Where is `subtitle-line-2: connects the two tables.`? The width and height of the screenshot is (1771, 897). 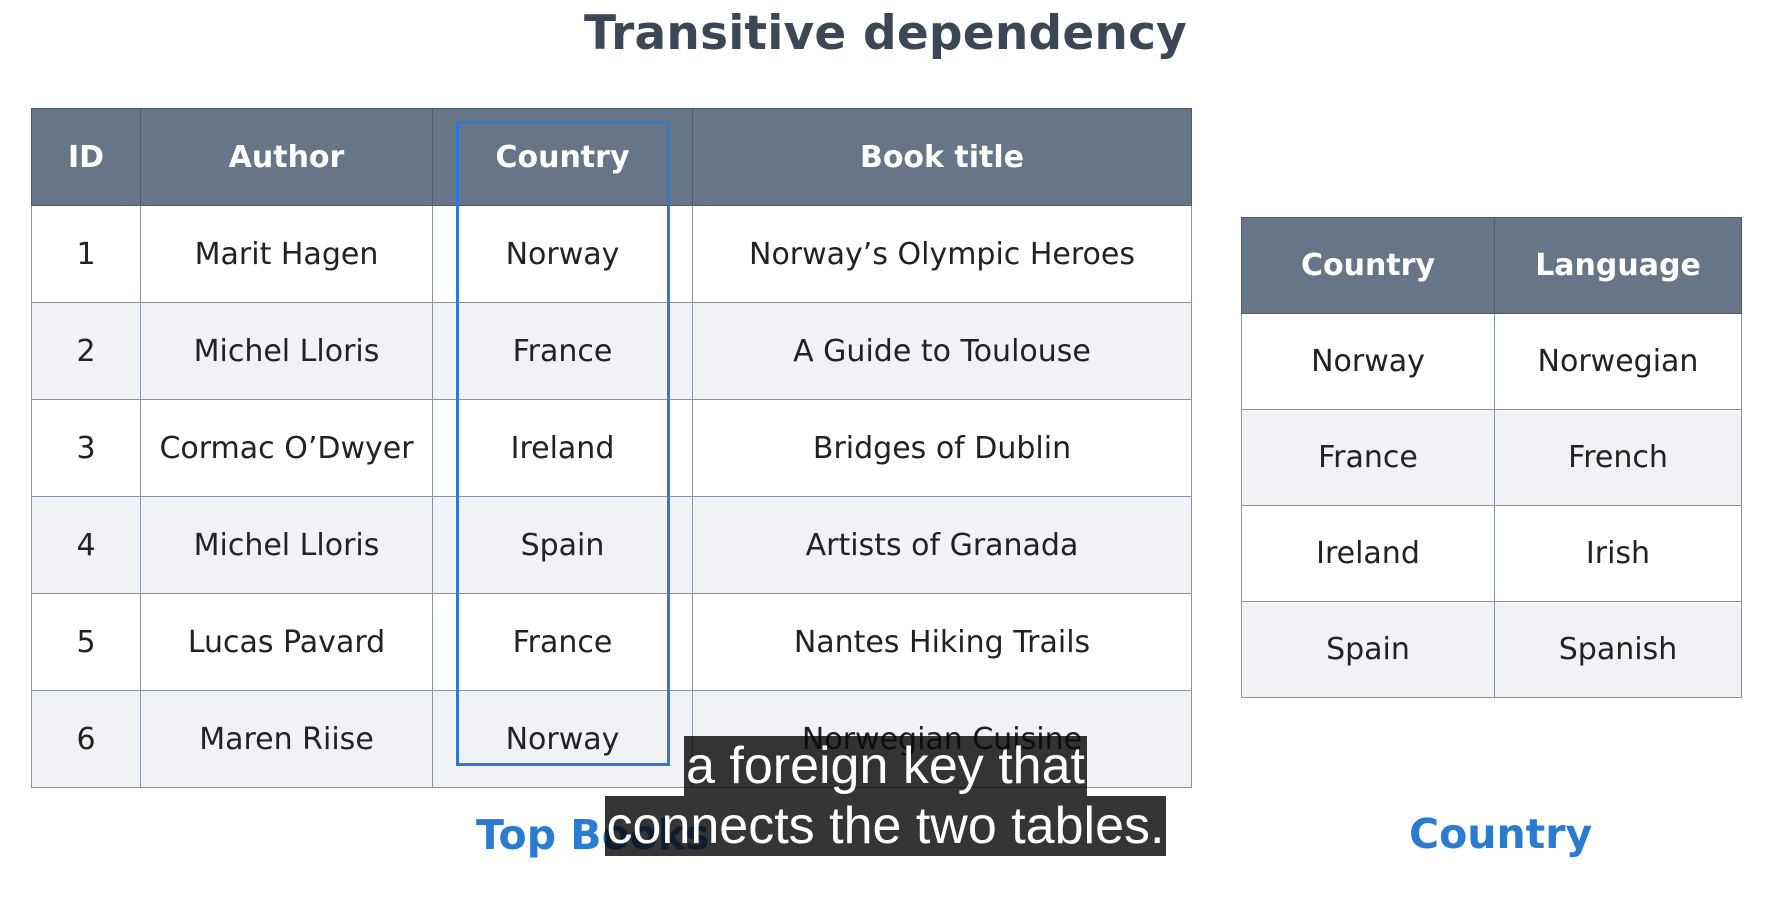
subtitle-line-2: connects the two tables. is located at coordinates (885, 826).